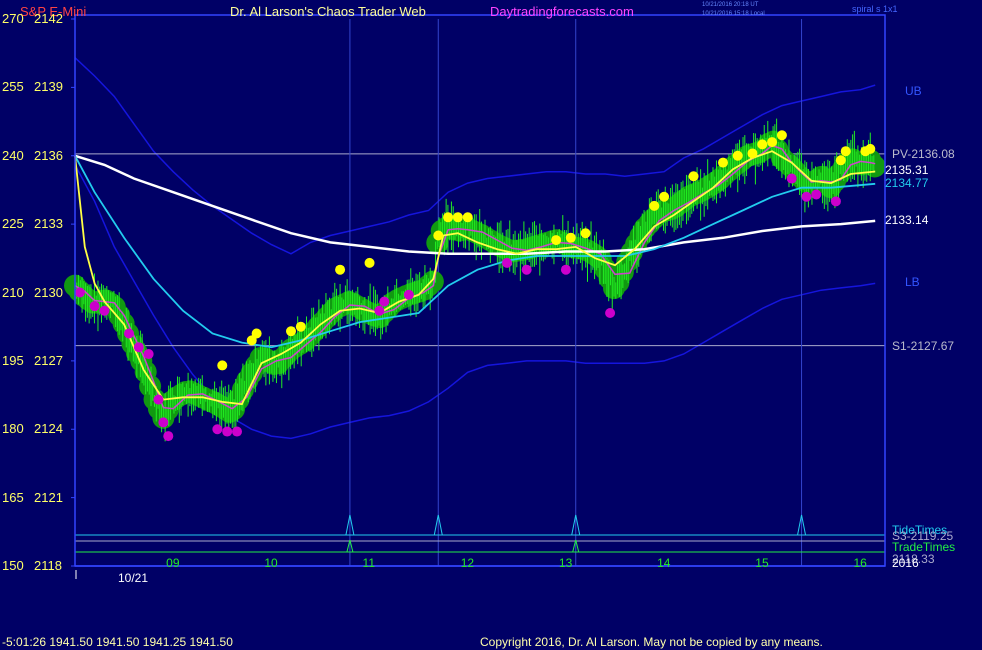 This screenshot has height=650, width=982. I want to click on y-tick-right: 2136, so click(48, 155).